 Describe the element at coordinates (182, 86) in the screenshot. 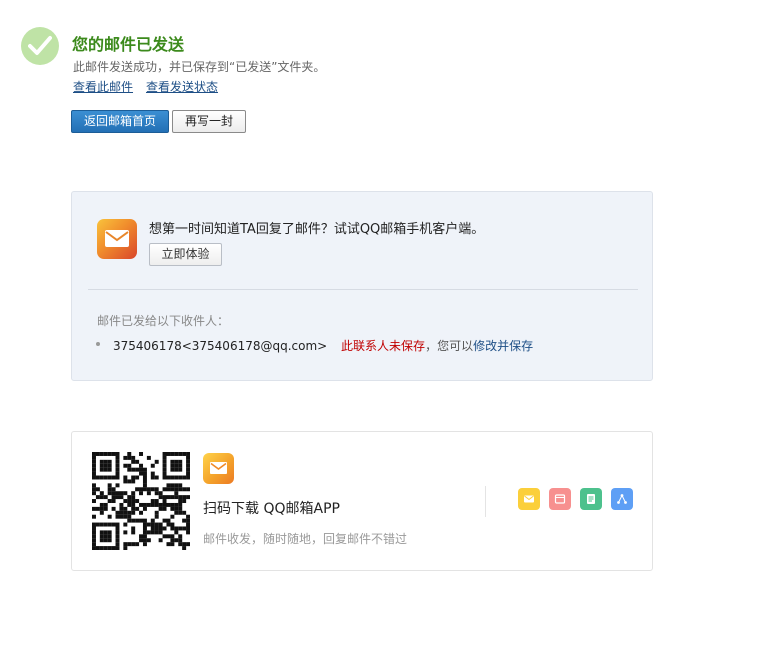

I see `view-status-link: 查看发送状态` at that location.